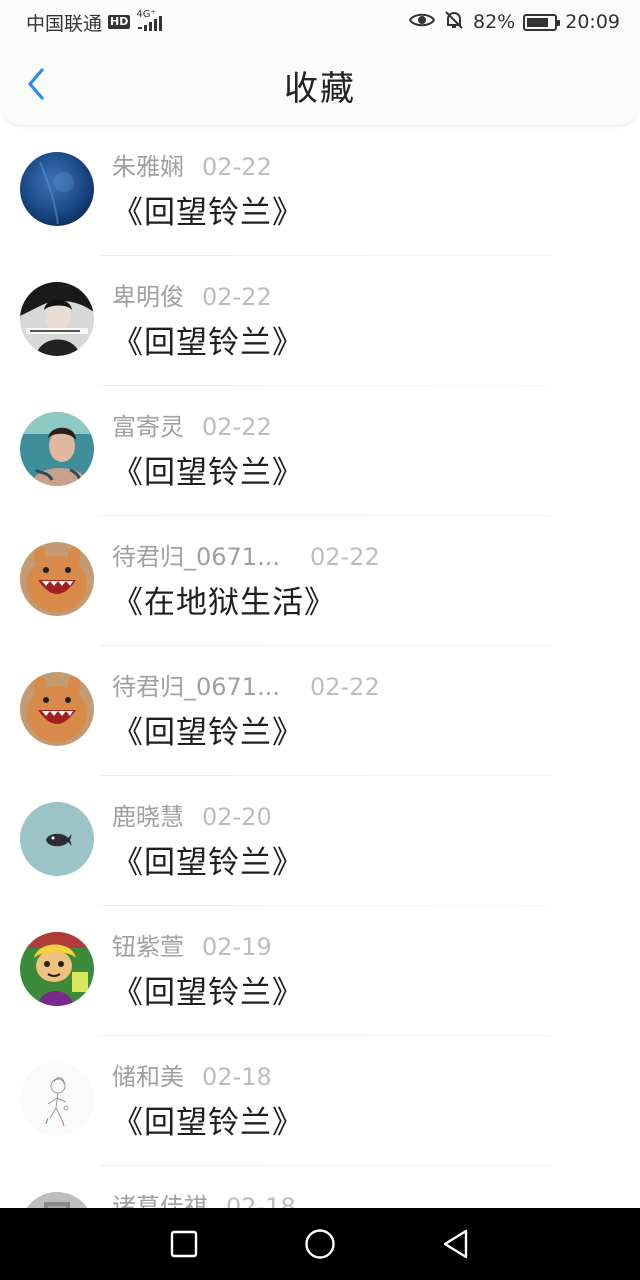 The width and height of the screenshot is (640, 1280). I want to click on favorite-item: 诸葛佳祺 02-18, so click(320, 1187).